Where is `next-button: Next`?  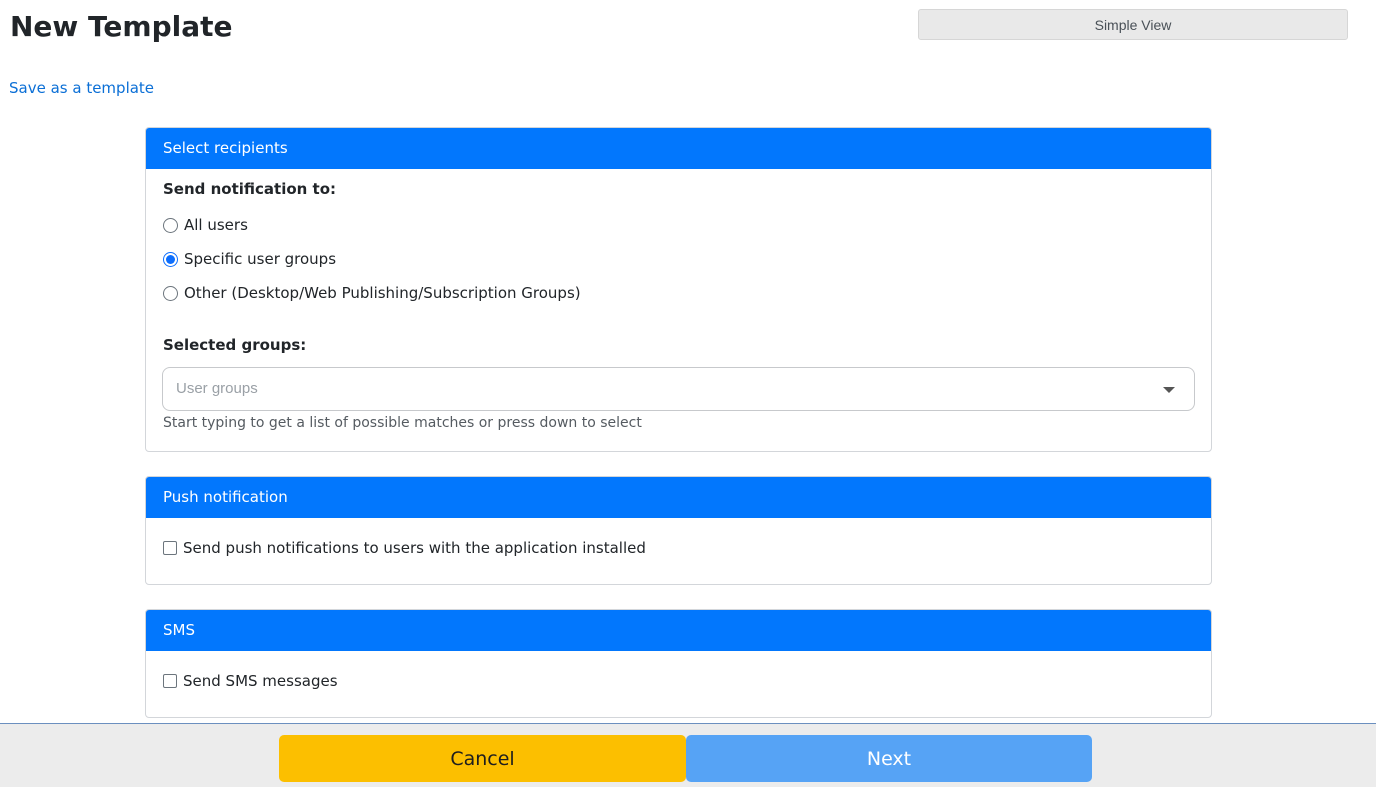
next-button: Next is located at coordinates (889, 758).